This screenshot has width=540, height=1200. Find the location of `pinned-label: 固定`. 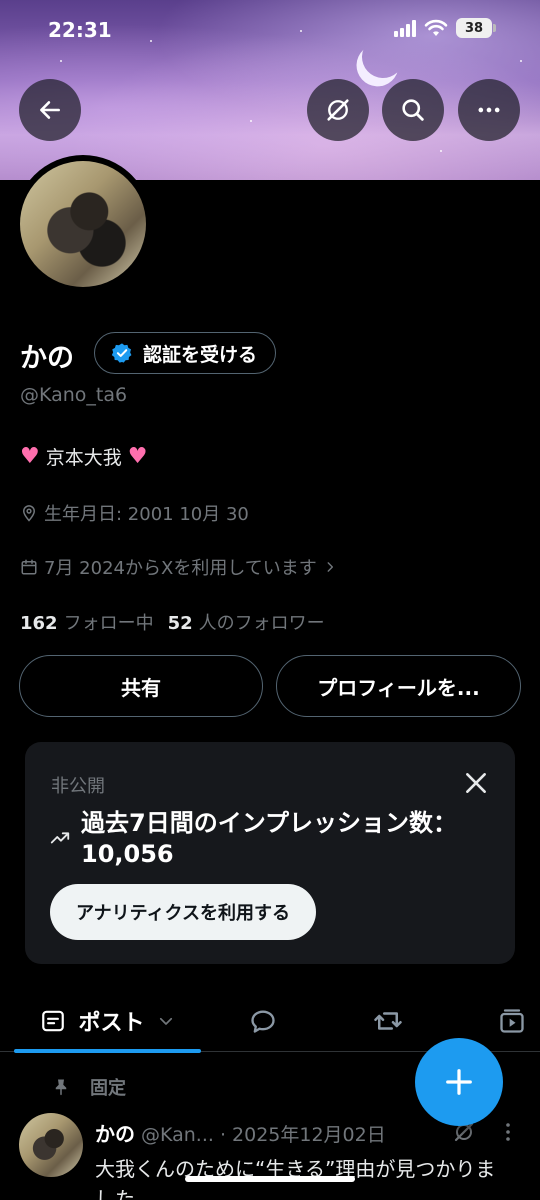

pinned-label: 固定 is located at coordinates (108, 1088).